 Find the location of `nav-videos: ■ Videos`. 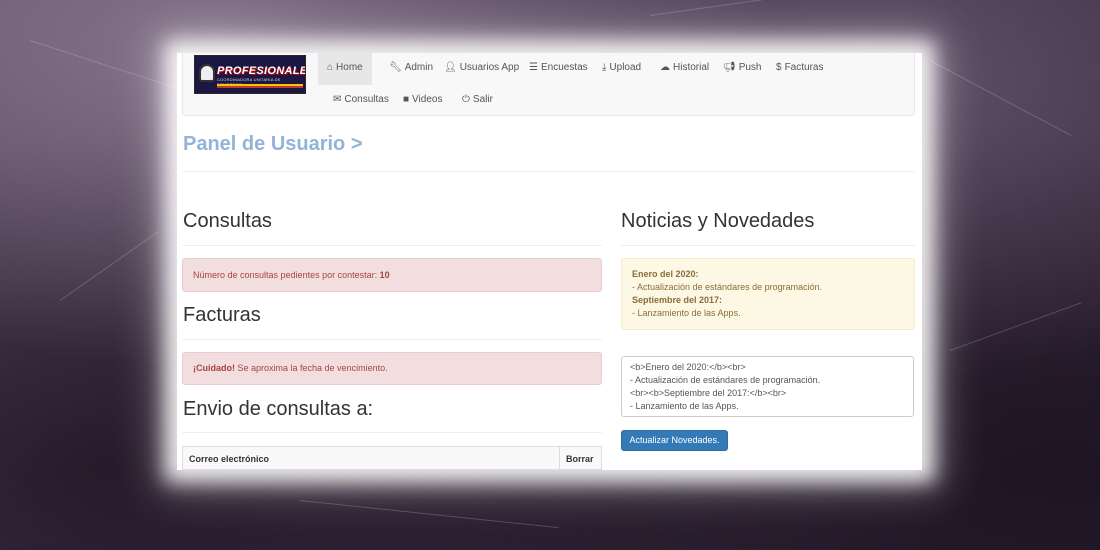

nav-videos: ■ Videos is located at coordinates (422, 101).